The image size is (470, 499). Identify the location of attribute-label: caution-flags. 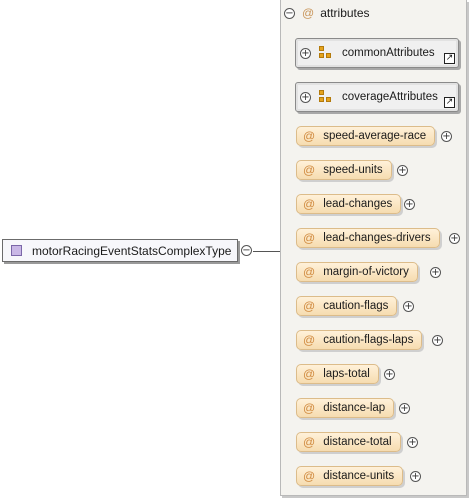
(356, 306).